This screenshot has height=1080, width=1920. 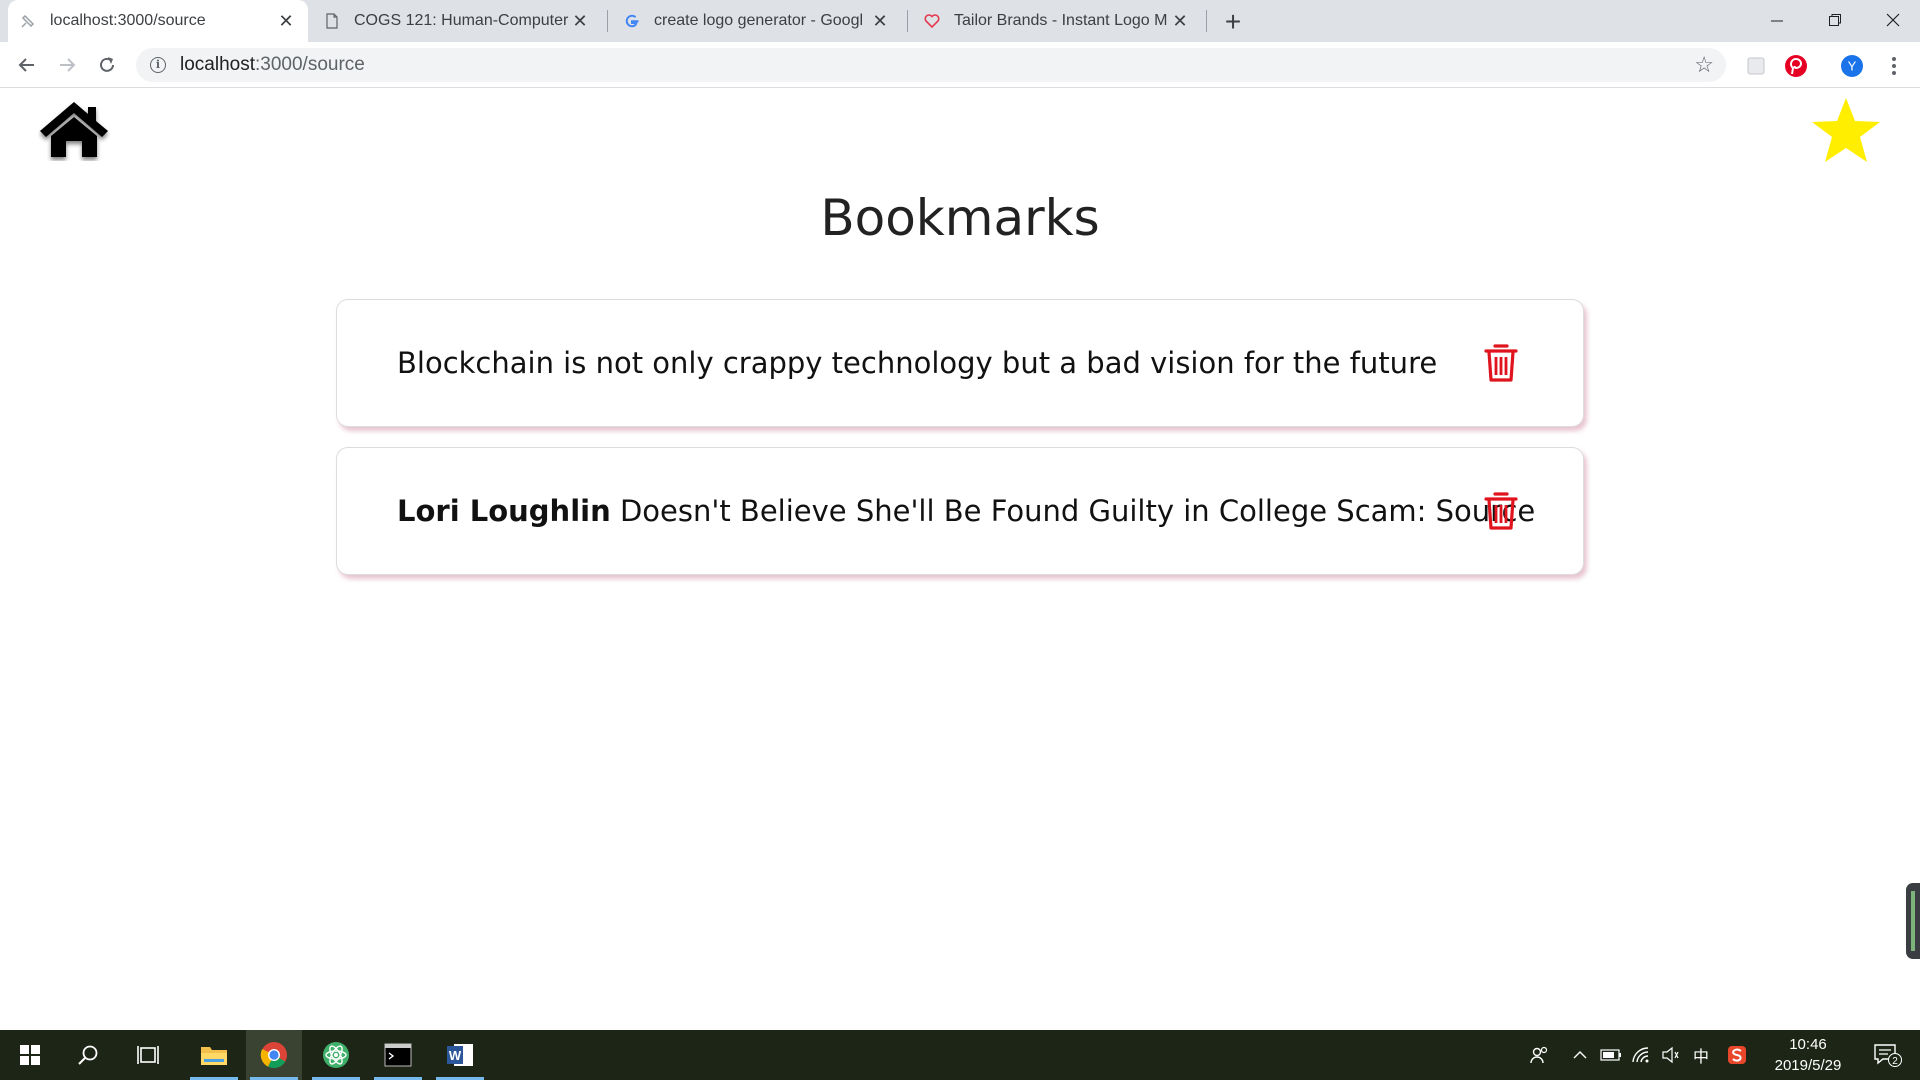 I want to click on sogou-input-icon, so click(x=1737, y=1055).